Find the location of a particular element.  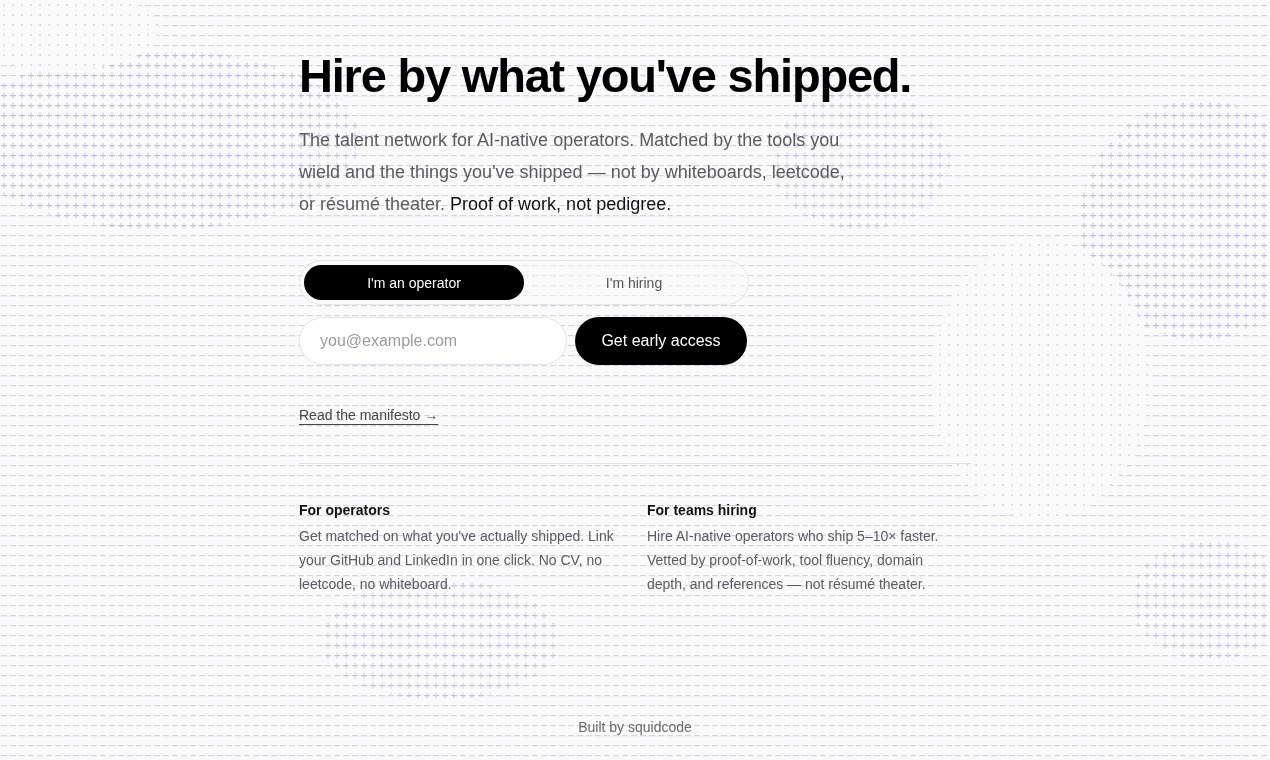

footer-credit: Built by squidcode is located at coordinates (635, 727).